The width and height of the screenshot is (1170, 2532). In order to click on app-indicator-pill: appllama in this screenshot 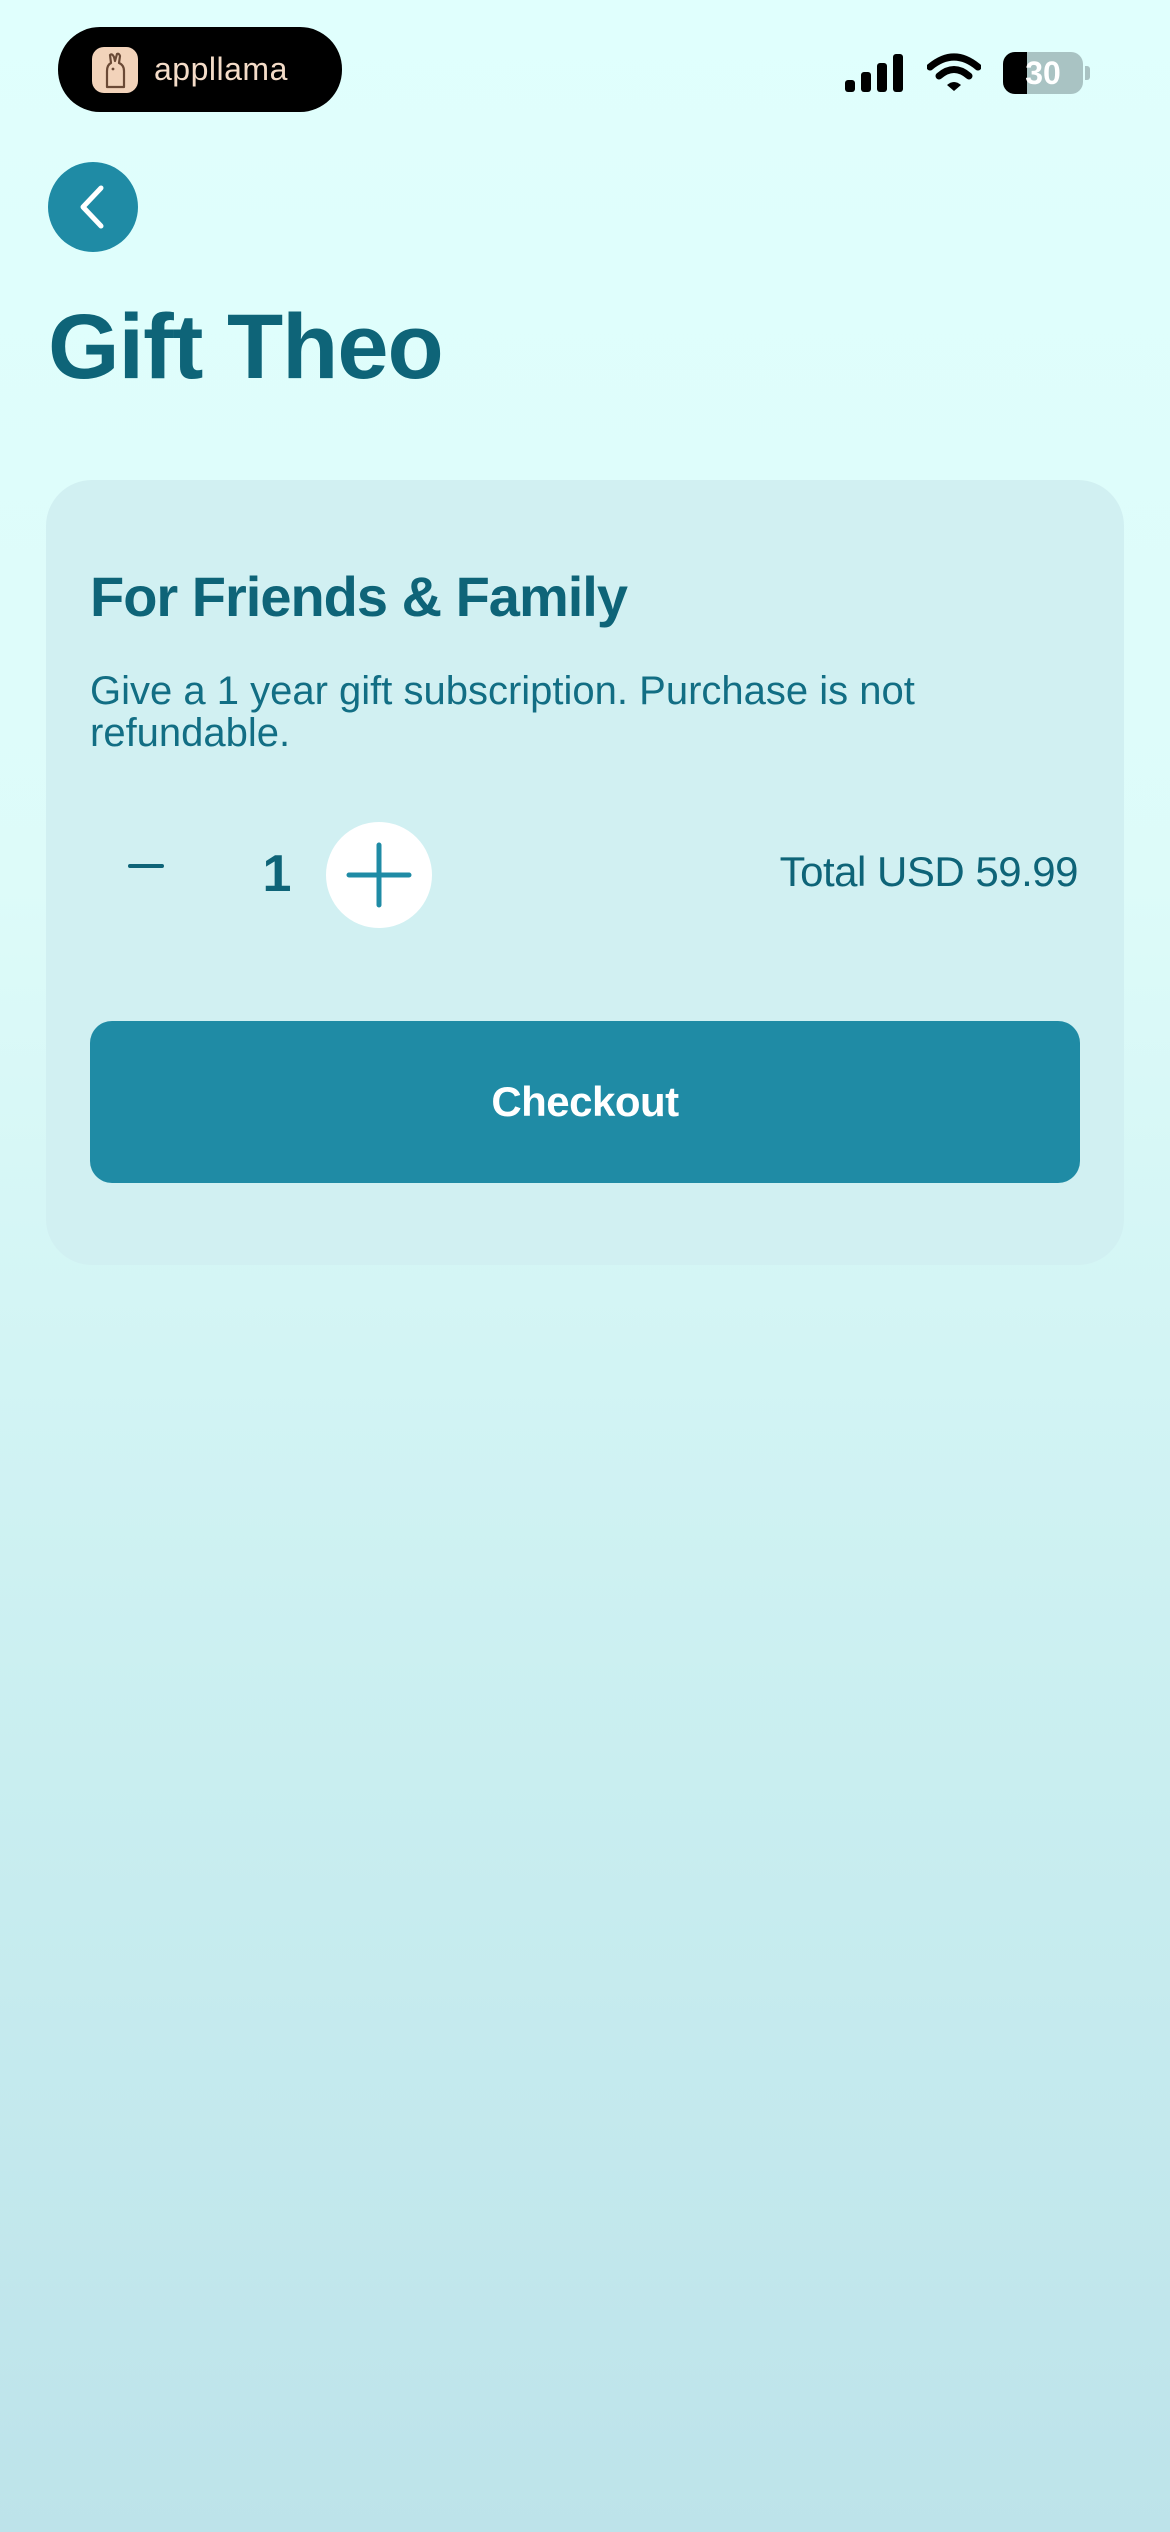, I will do `click(200, 69)`.